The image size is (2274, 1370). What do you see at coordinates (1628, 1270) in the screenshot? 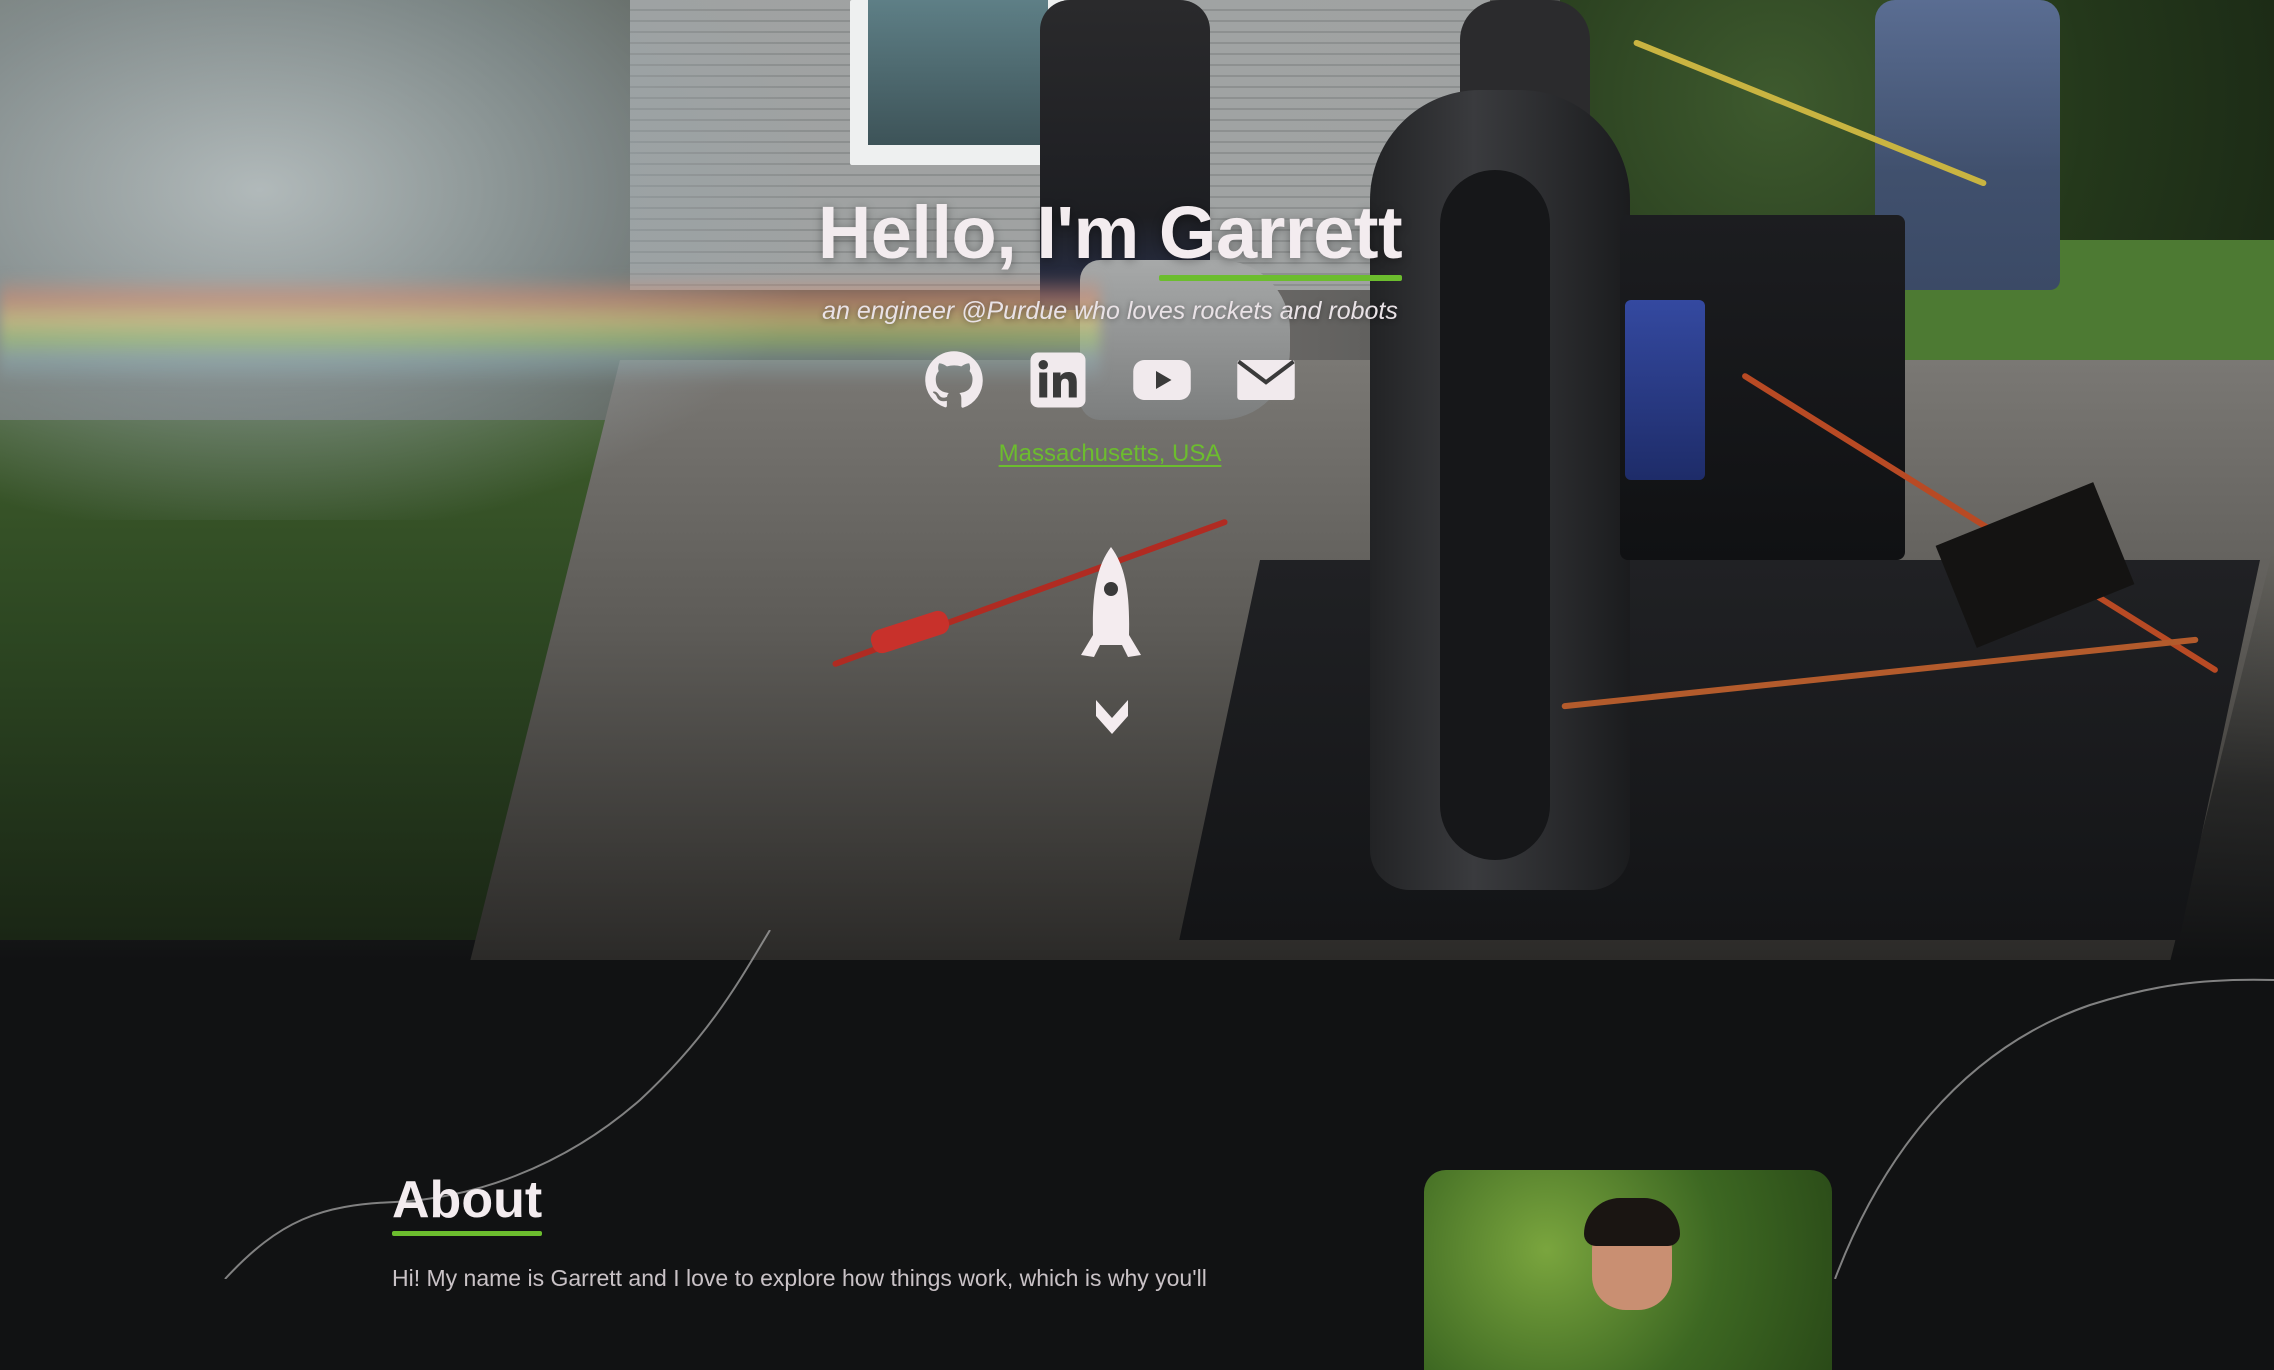
I see `profile-photo` at bounding box center [1628, 1270].